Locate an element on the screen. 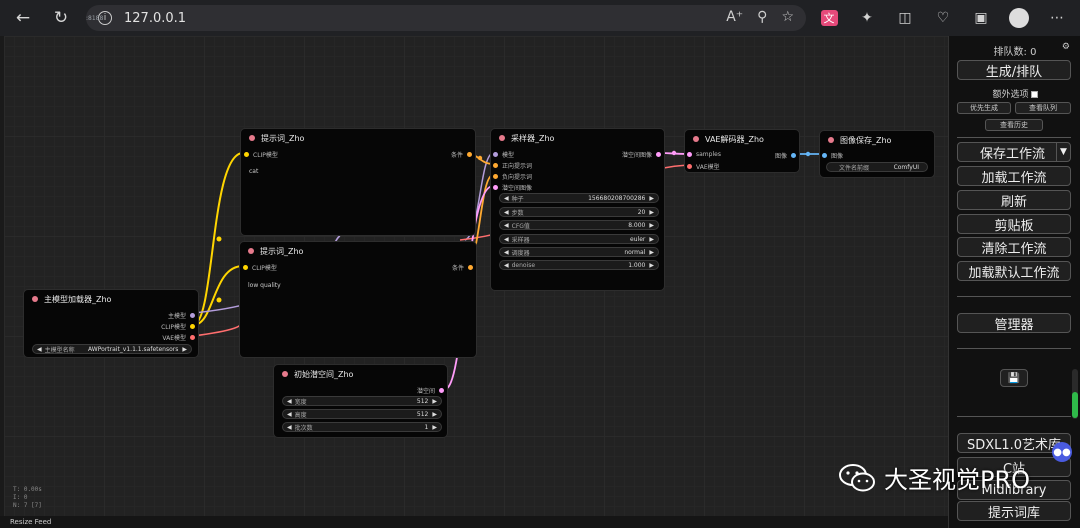 The image size is (1080, 528). vae-decode-node: VAE解码器_Zho samples VAE模型 图像 is located at coordinates (742, 151).